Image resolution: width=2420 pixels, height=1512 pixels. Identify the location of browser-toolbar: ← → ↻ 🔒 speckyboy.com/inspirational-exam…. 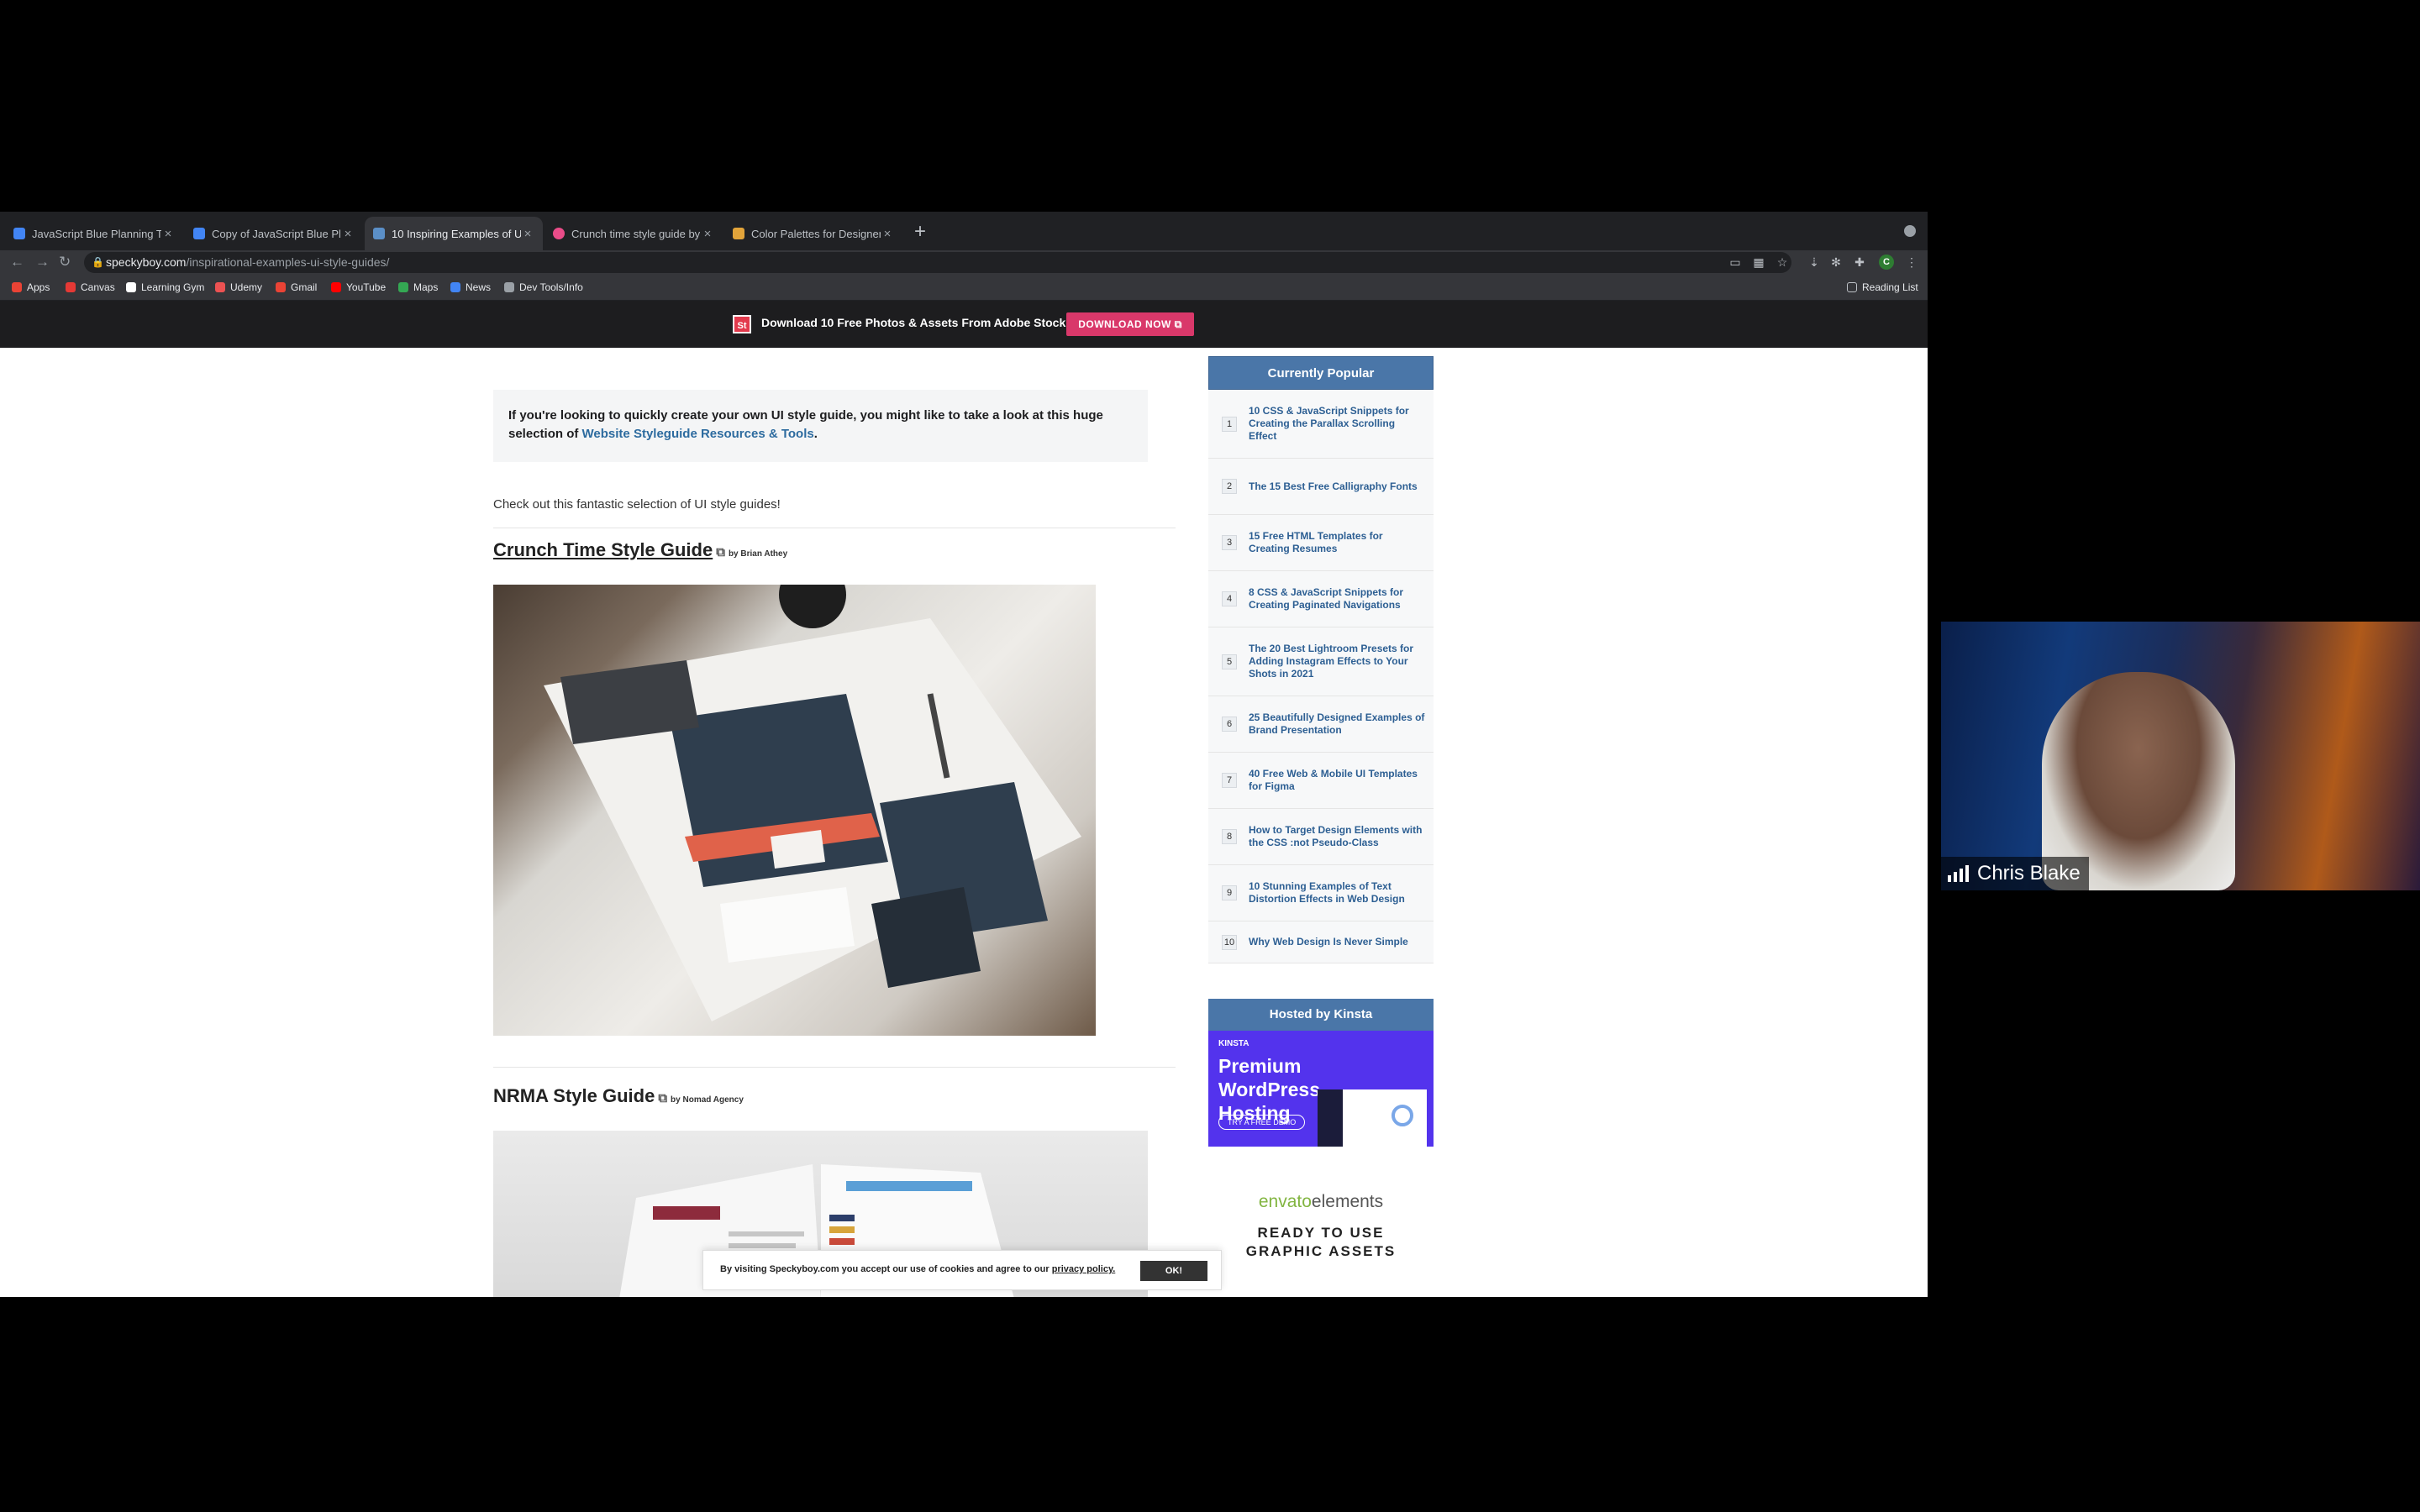
(964, 263).